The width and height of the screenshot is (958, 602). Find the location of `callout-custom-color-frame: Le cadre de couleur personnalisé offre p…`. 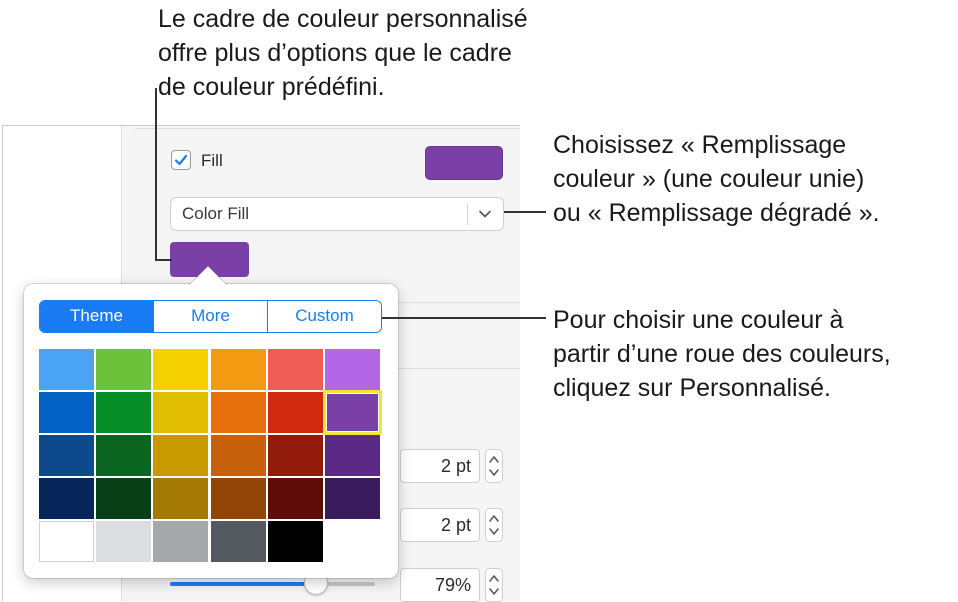

callout-custom-color-frame: Le cadre de couleur personnalisé offre p… is located at coordinates (343, 53).